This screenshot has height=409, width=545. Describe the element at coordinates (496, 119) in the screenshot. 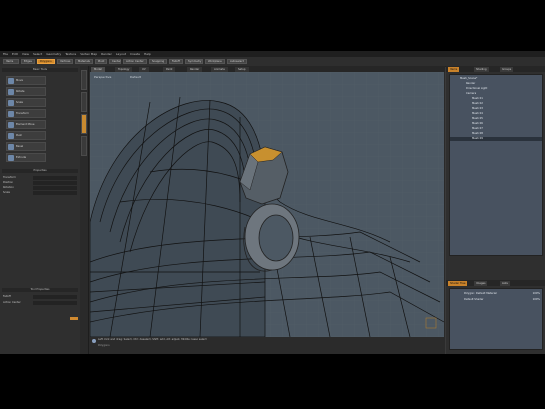

I see `tree-item: Mesh 05` at that location.